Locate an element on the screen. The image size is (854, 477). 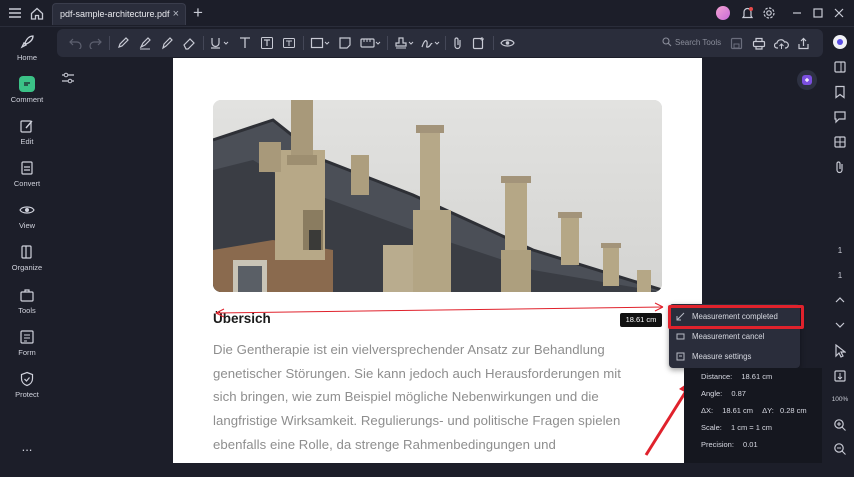
dy-value: 0.28 cm is located at coordinates (793, 410).